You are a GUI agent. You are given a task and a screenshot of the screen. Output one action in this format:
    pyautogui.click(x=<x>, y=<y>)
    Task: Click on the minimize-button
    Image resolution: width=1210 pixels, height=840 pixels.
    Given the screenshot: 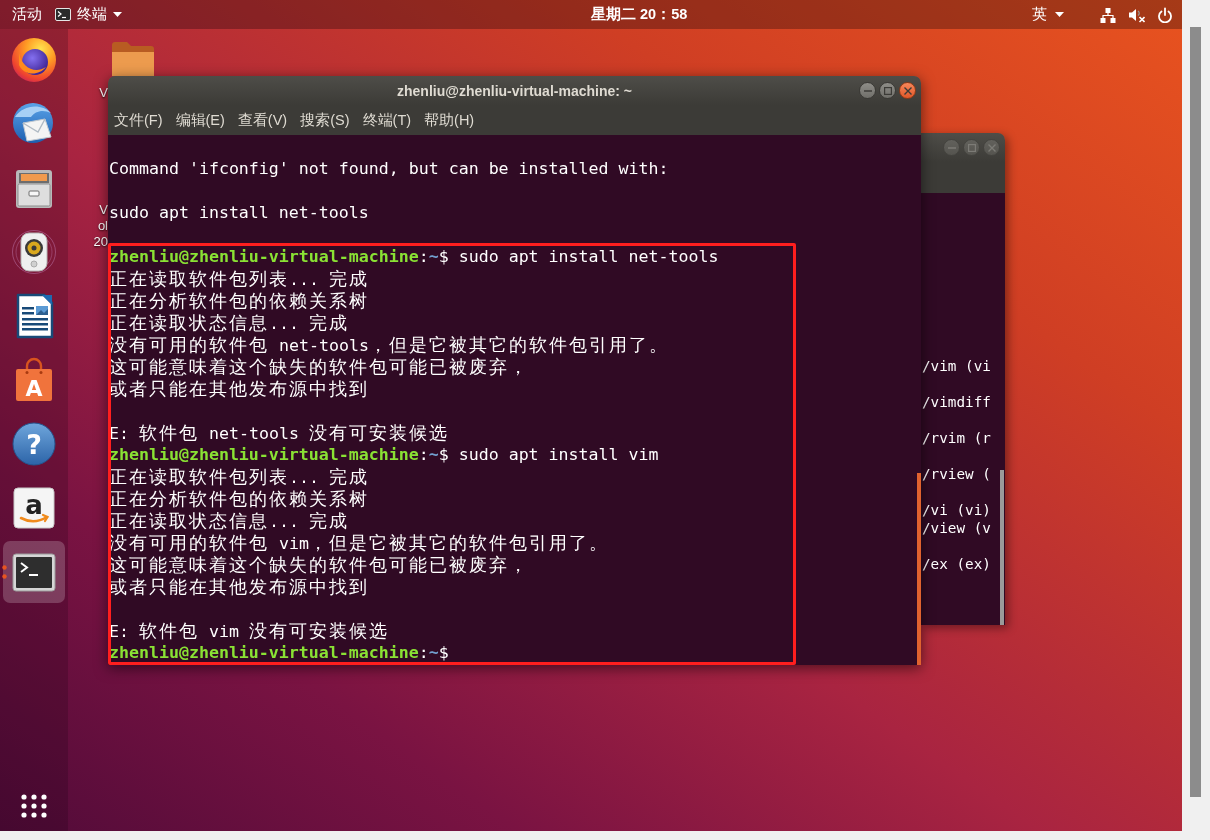 What is the action you would take?
    pyautogui.click(x=867, y=90)
    